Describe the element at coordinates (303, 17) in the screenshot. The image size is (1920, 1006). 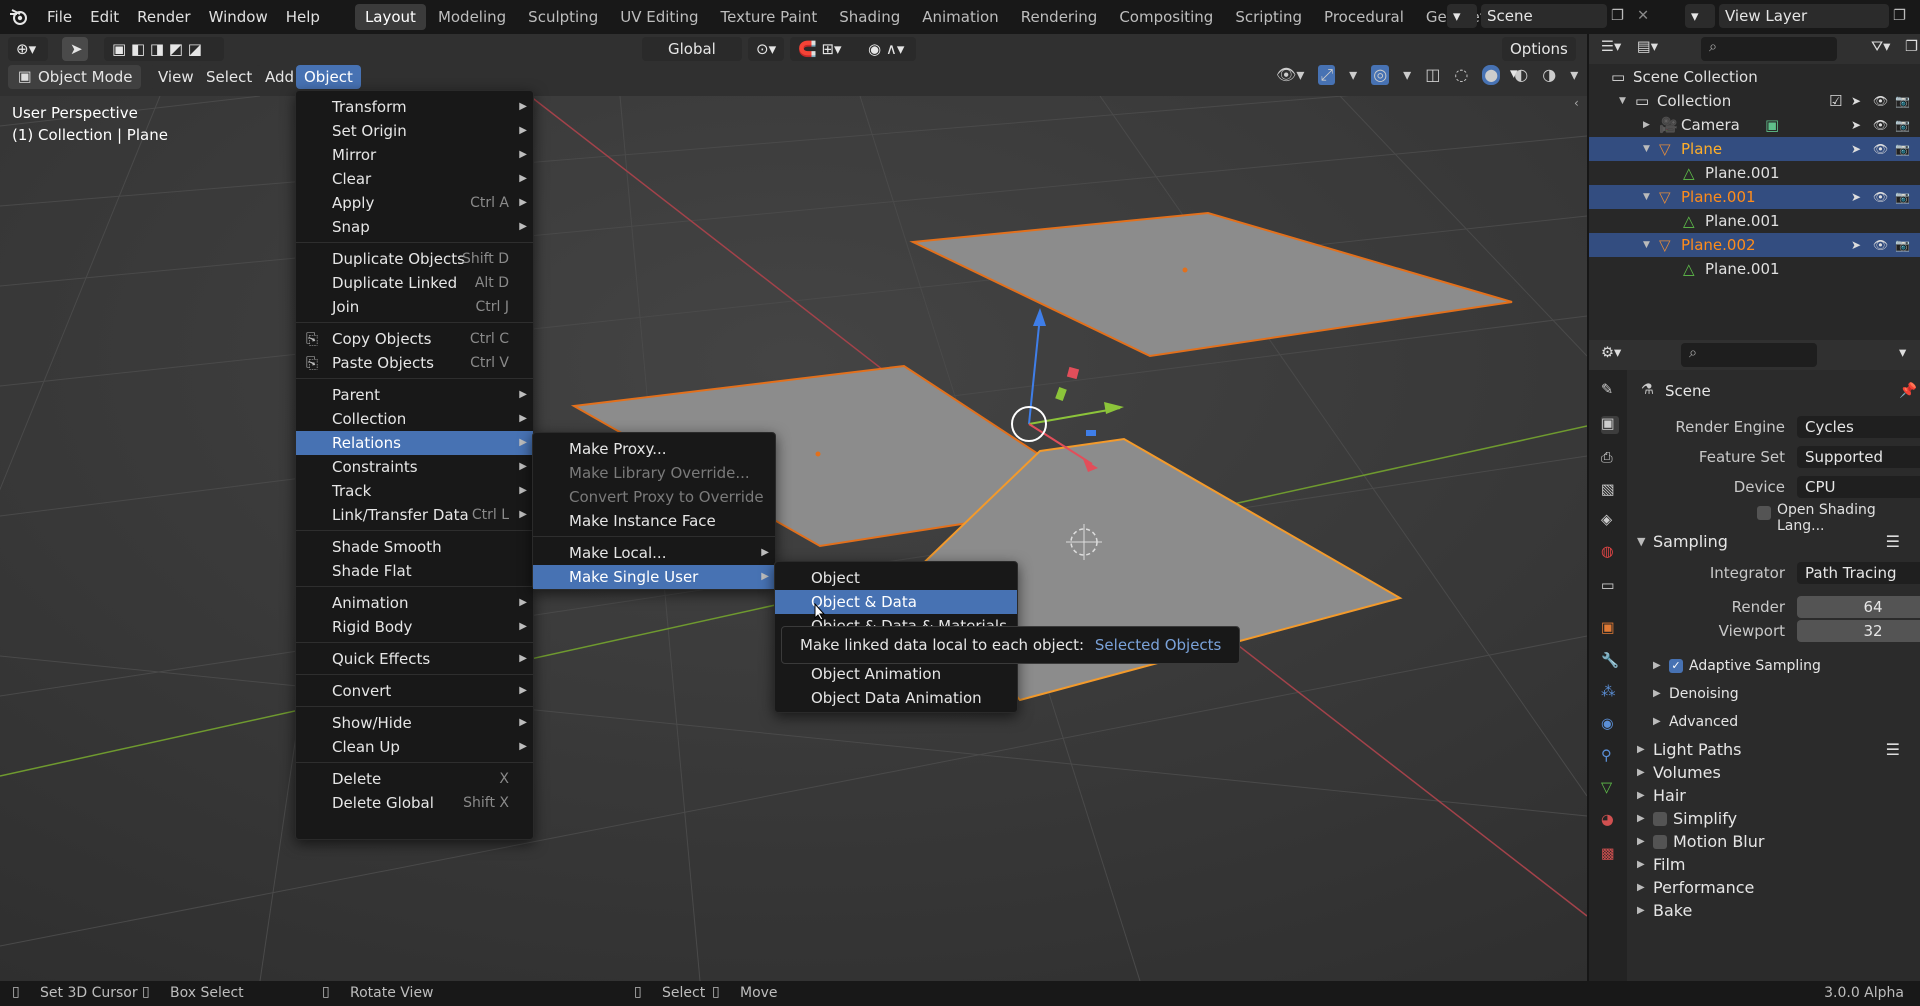
I see `menu-help: Help` at that location.